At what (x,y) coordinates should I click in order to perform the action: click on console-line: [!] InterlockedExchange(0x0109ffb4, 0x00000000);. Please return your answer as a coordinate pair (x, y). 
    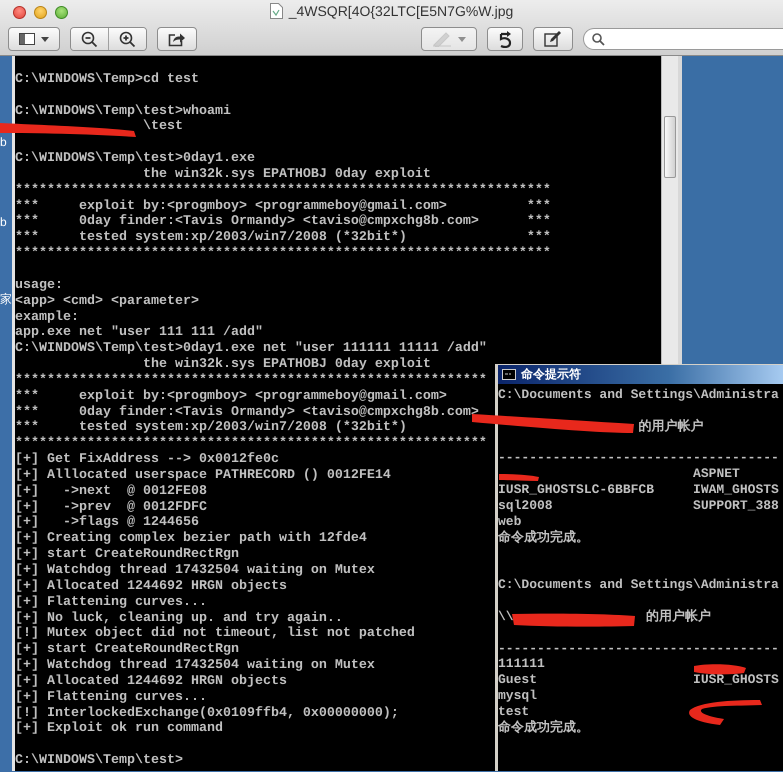
    Looking at the image, I should click on (207, 713).